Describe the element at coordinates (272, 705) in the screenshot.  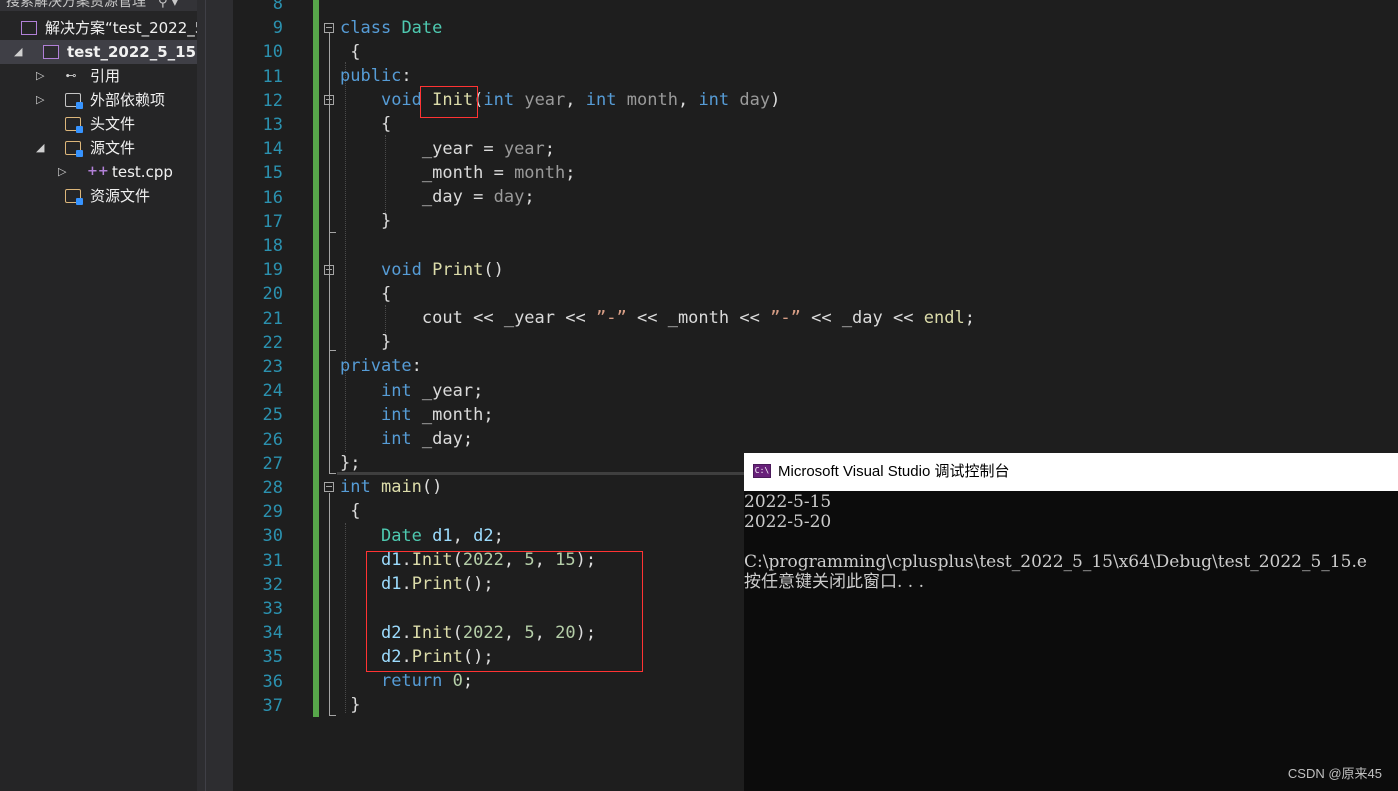
I see `line-number: 37` at that location.